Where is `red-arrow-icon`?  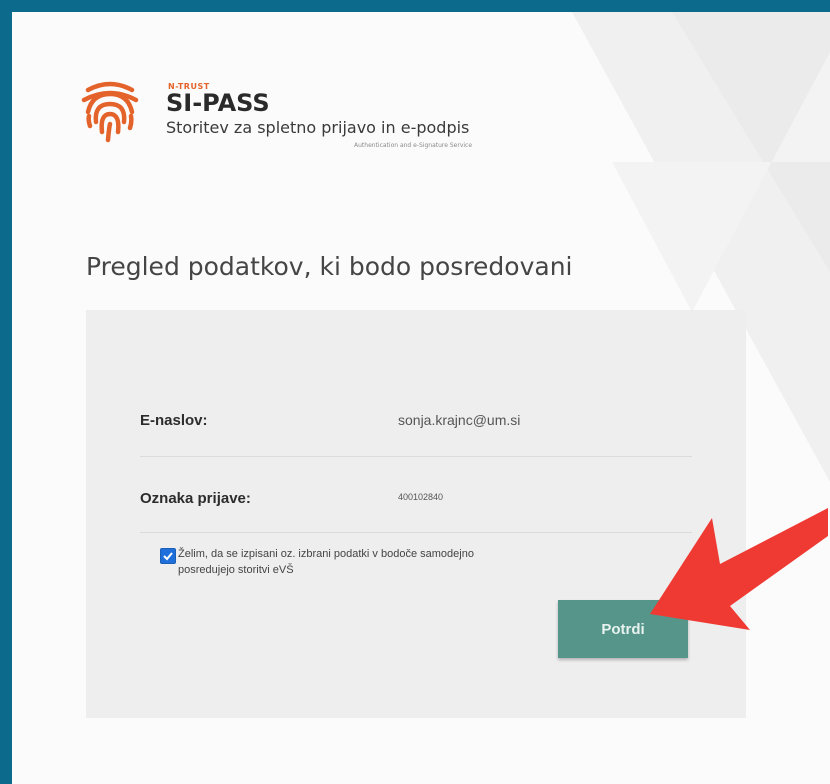 red-arrow-icon is located at coordinates (739, 569).